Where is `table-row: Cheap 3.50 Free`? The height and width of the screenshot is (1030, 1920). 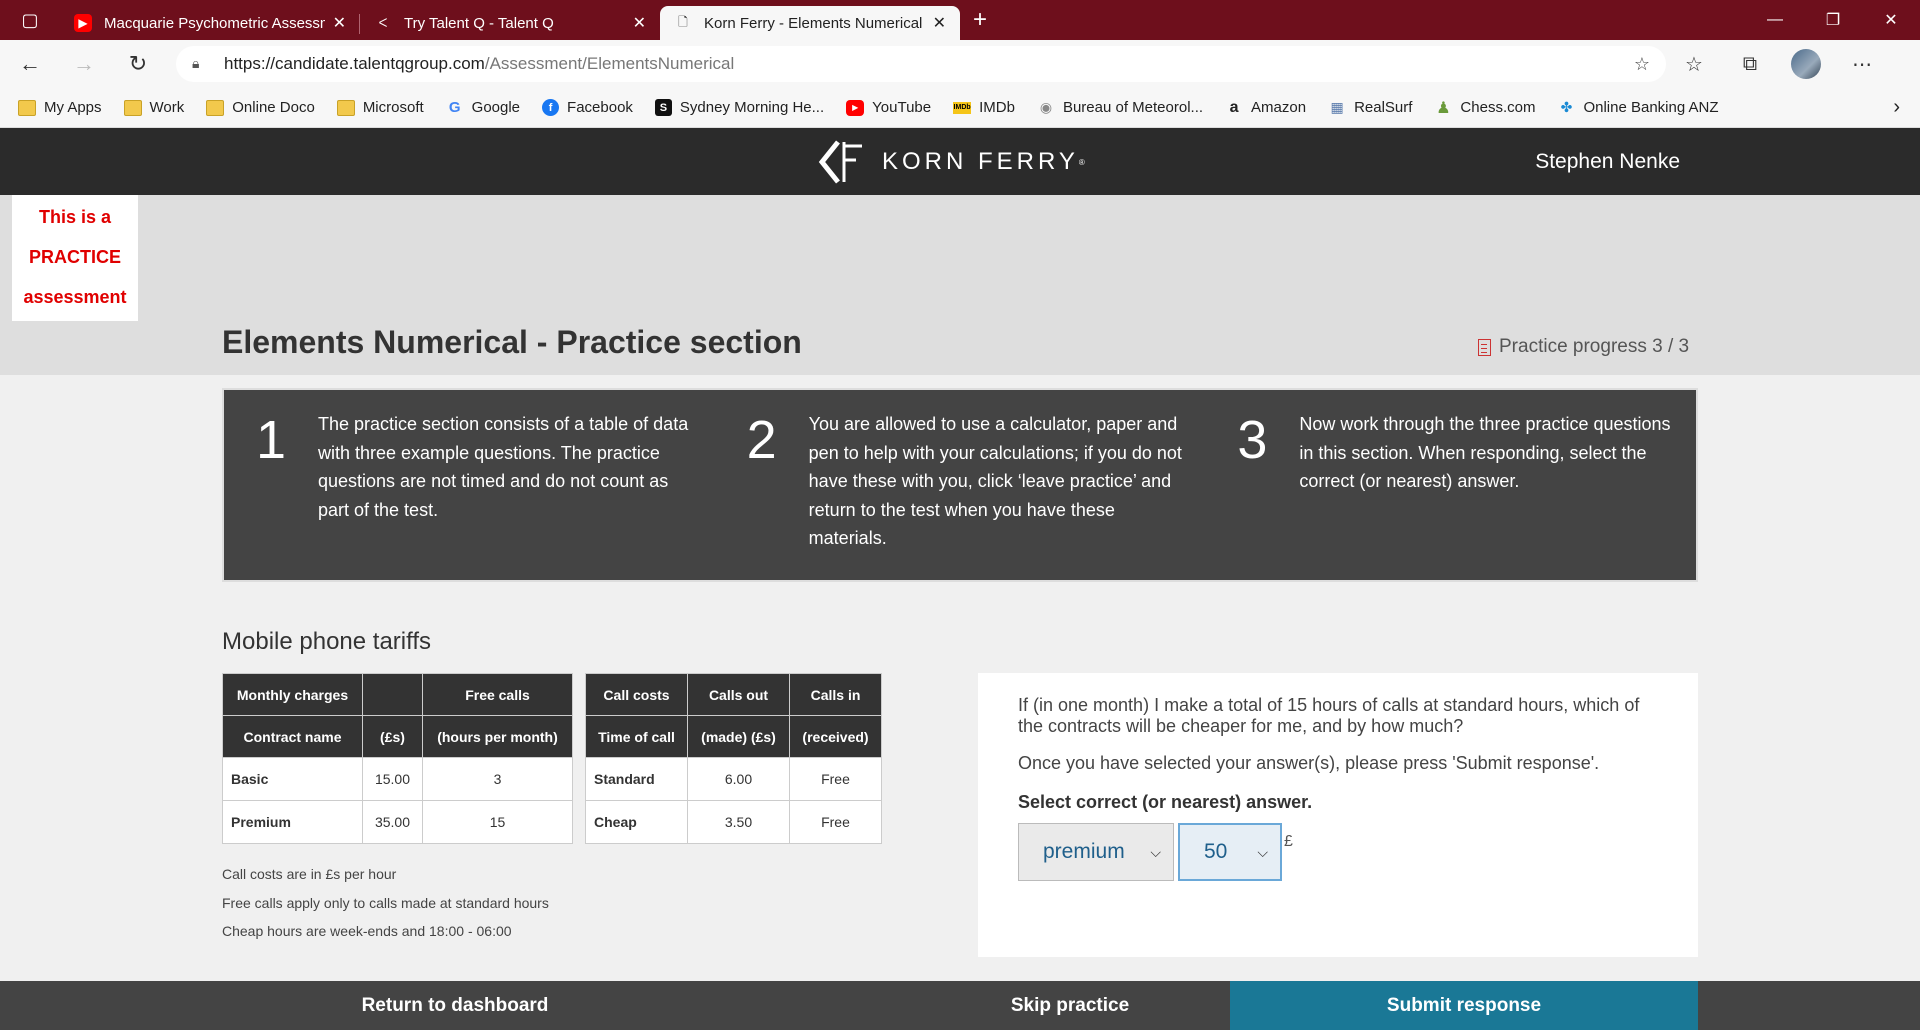 table-row: Cheap 3.50 Free is located at coordinates (733, 822).